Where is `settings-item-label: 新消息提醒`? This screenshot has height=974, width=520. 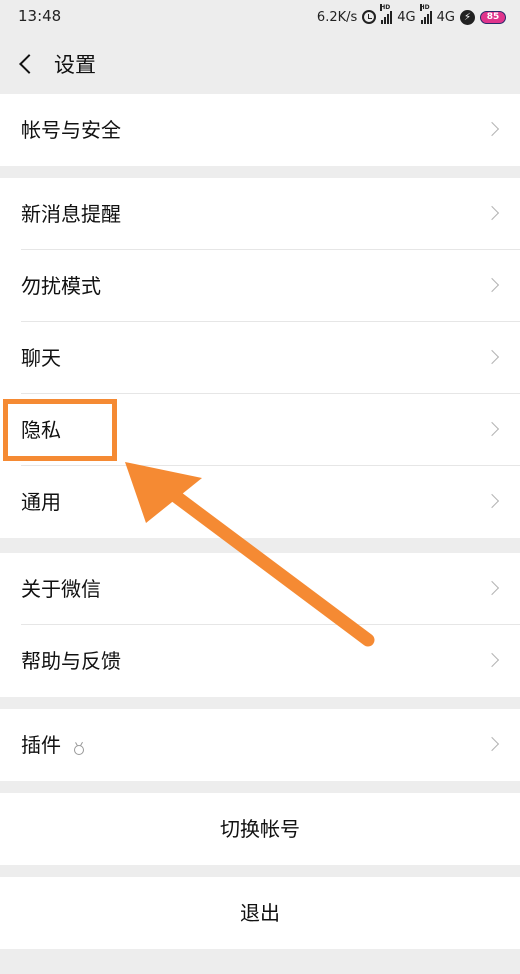 settings-item-label: 新消息提醒 is located at coordinates (71, 214).